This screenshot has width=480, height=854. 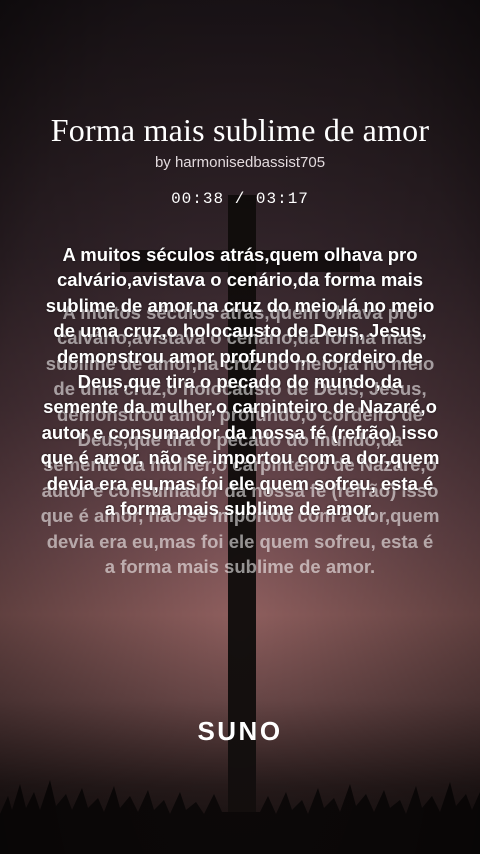 I want to click on suno-logo: SUNO, so click(x=240, y=731).